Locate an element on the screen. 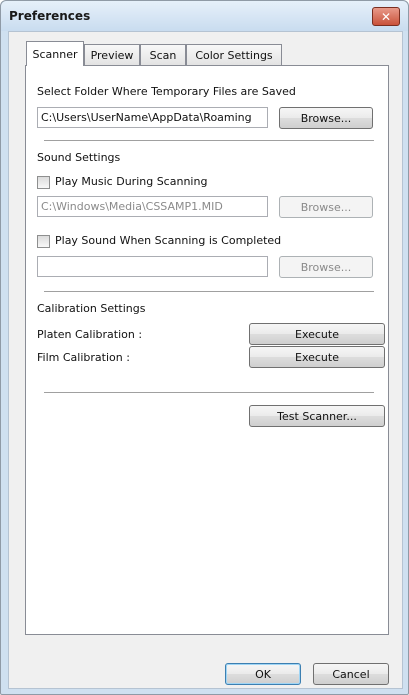 The width and height of the screenshot is (409, 695). tab-scanner: Scanner is located at coordinates (55, 53).